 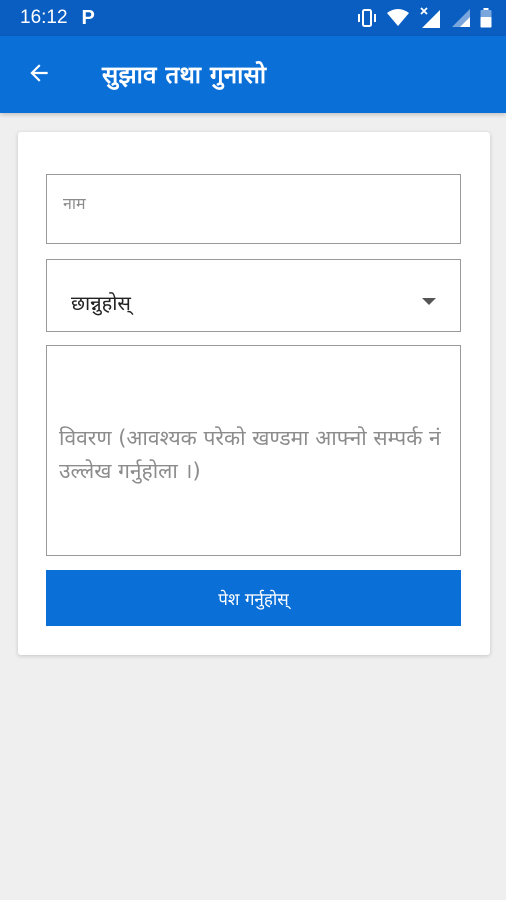 I want to click on vibrate-icon, so click(x=367, y=18).